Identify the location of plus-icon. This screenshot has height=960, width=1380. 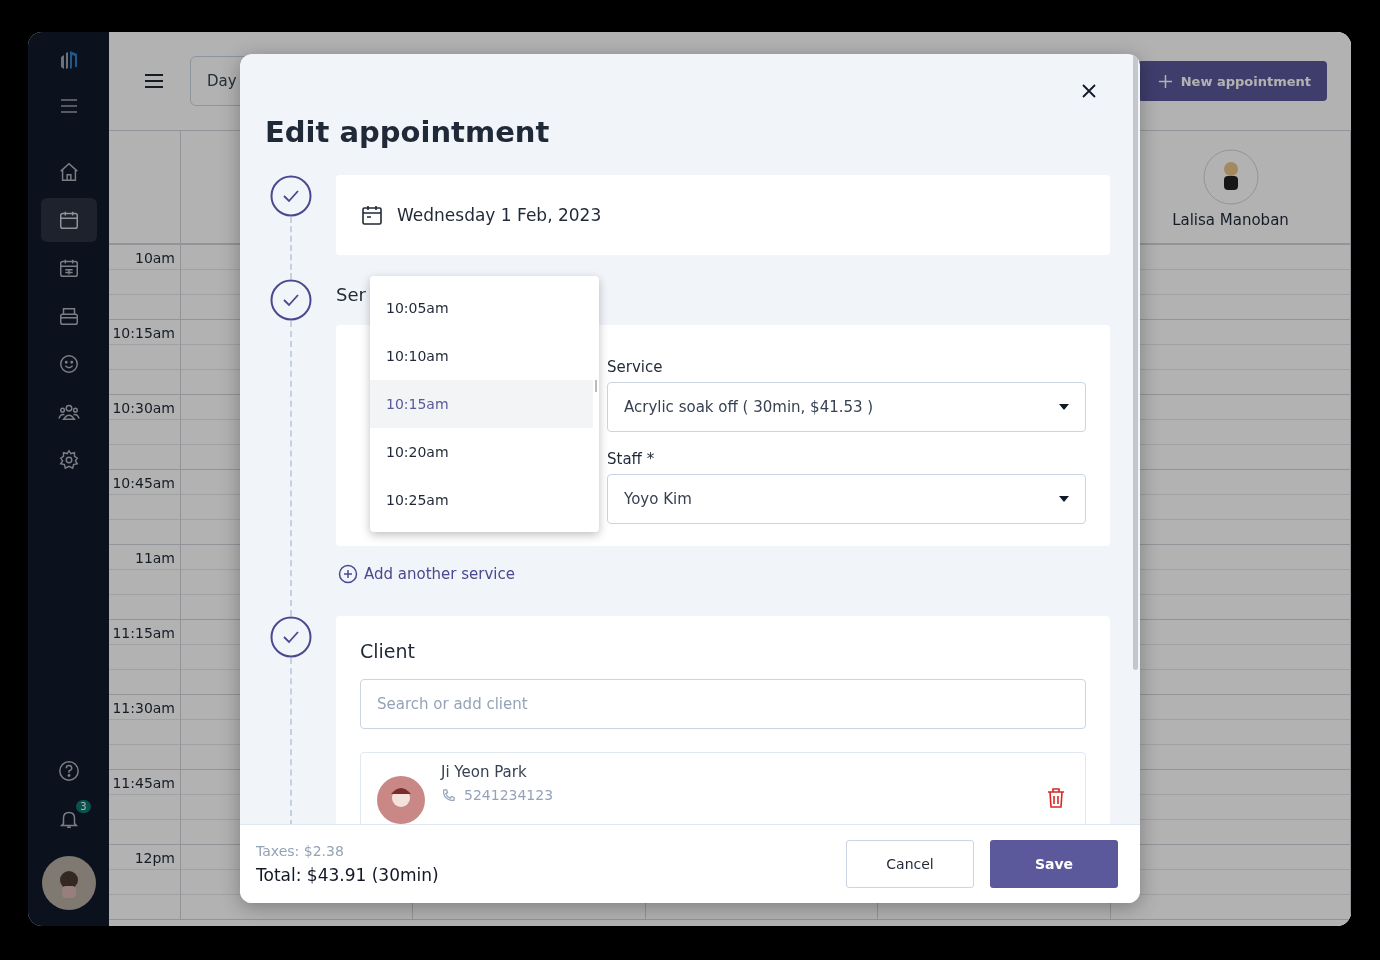
(1165, 81).